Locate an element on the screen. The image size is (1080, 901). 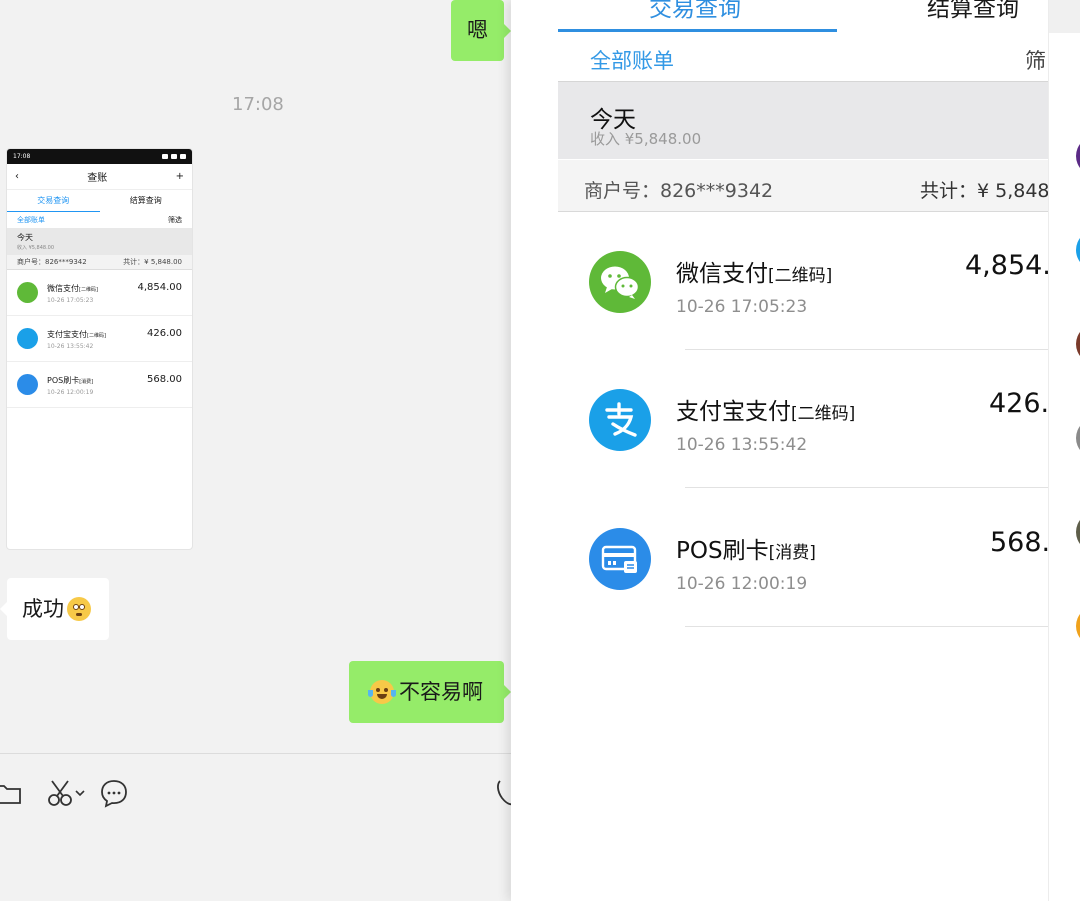
tab-trade-query: 交易查询 is located at coordinates (695, 11).